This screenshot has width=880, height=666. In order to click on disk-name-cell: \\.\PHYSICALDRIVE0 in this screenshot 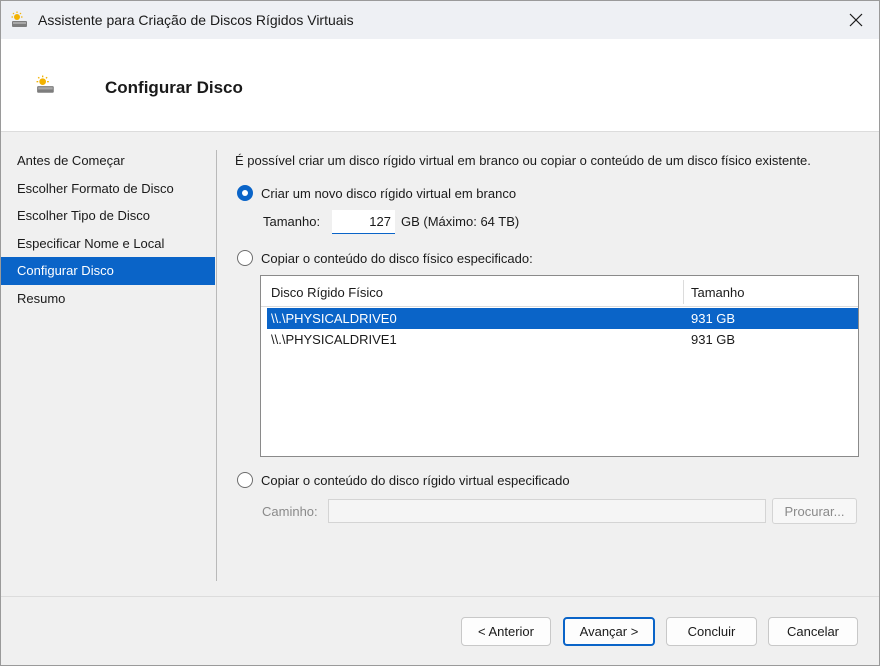, I will do `click(334, 318)`.